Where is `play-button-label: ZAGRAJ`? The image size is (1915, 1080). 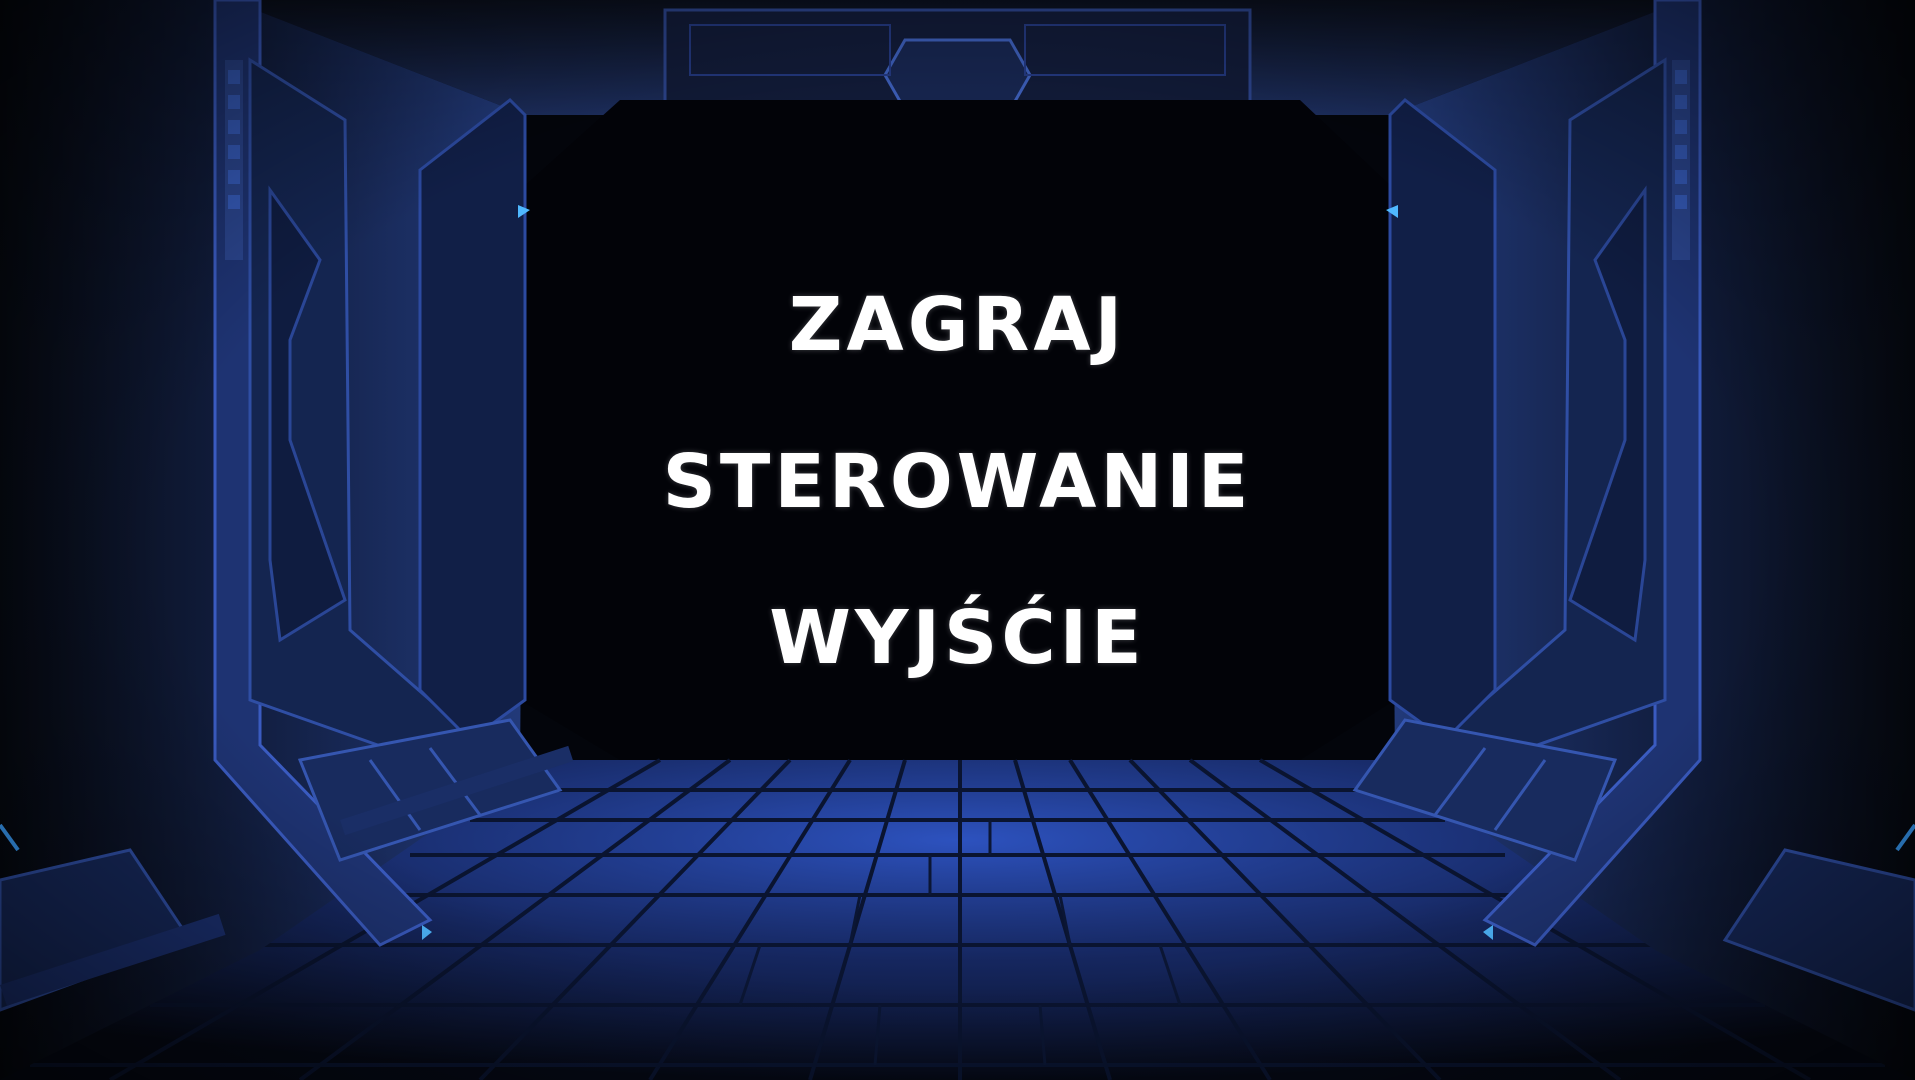 play-button-label: ZAGRAJ is located at coordinates (957, 325).